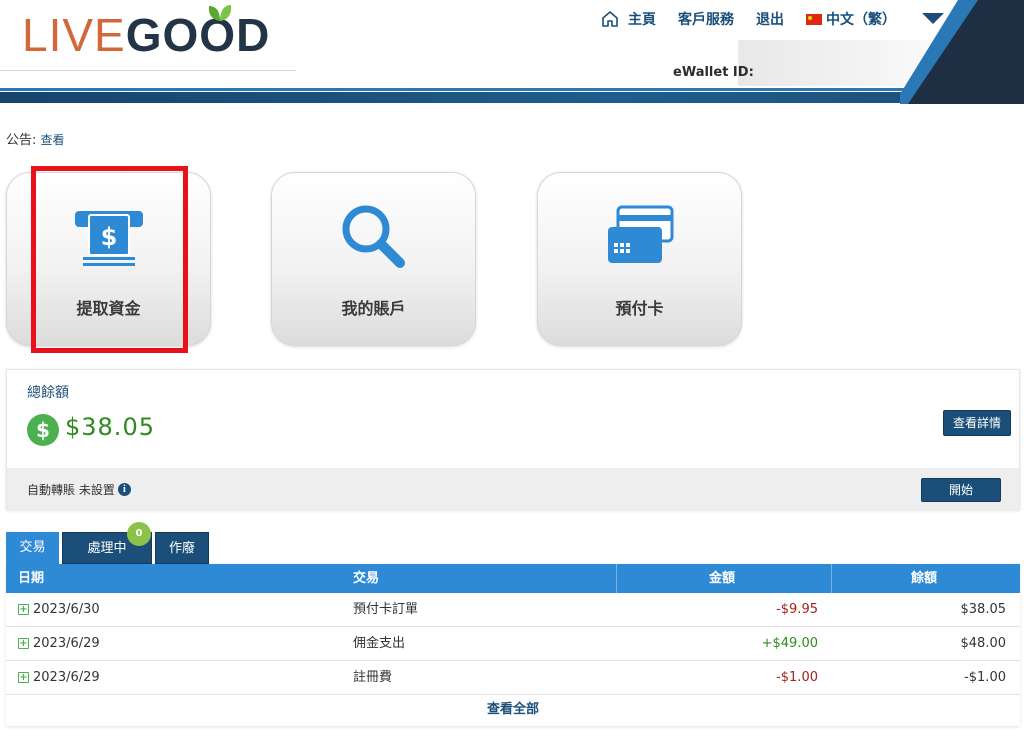  What do you see at coordinates (148, 70) in the screenshot?
I see `logo-divider` at bounding box center [148, 70].